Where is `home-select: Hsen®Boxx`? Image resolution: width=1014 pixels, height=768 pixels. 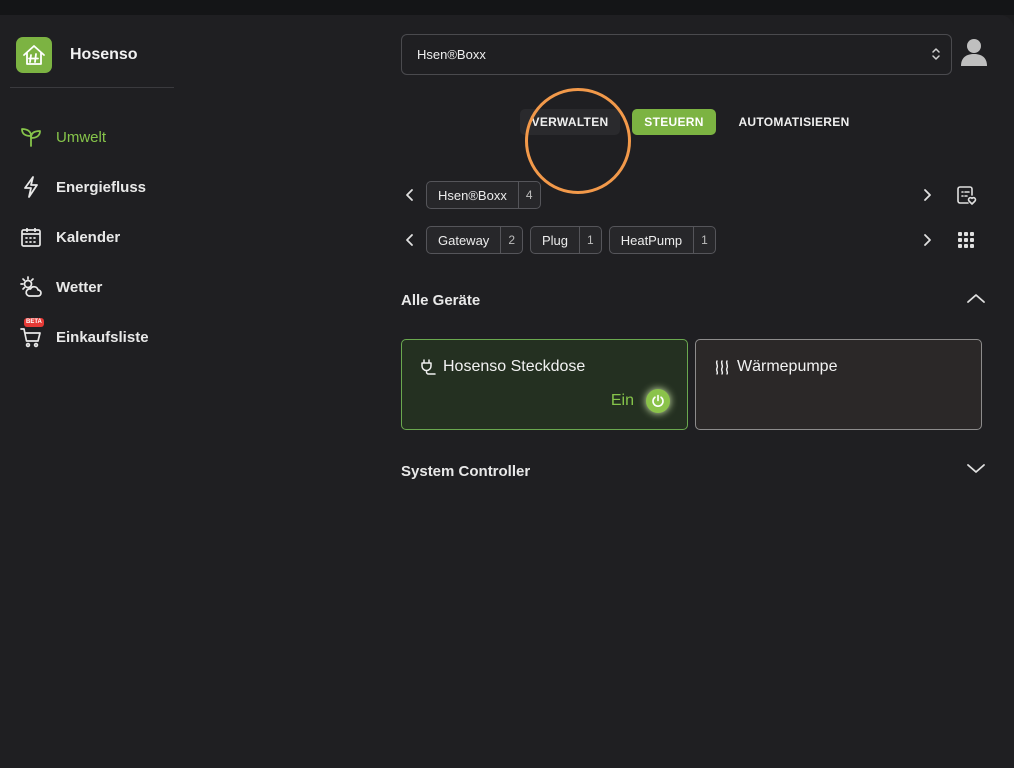 home-select: Hsen®Boxx is located at coordinates (676, 54).